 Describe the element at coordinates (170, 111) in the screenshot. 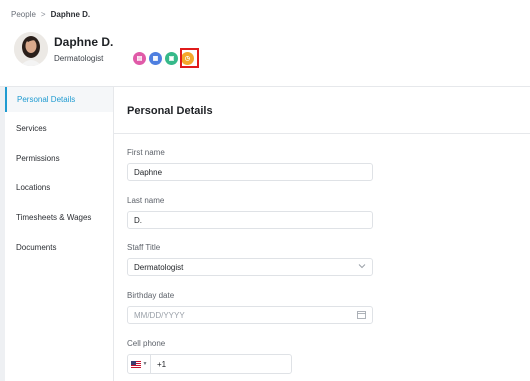

I see `page-title: Personal Details` at that location.